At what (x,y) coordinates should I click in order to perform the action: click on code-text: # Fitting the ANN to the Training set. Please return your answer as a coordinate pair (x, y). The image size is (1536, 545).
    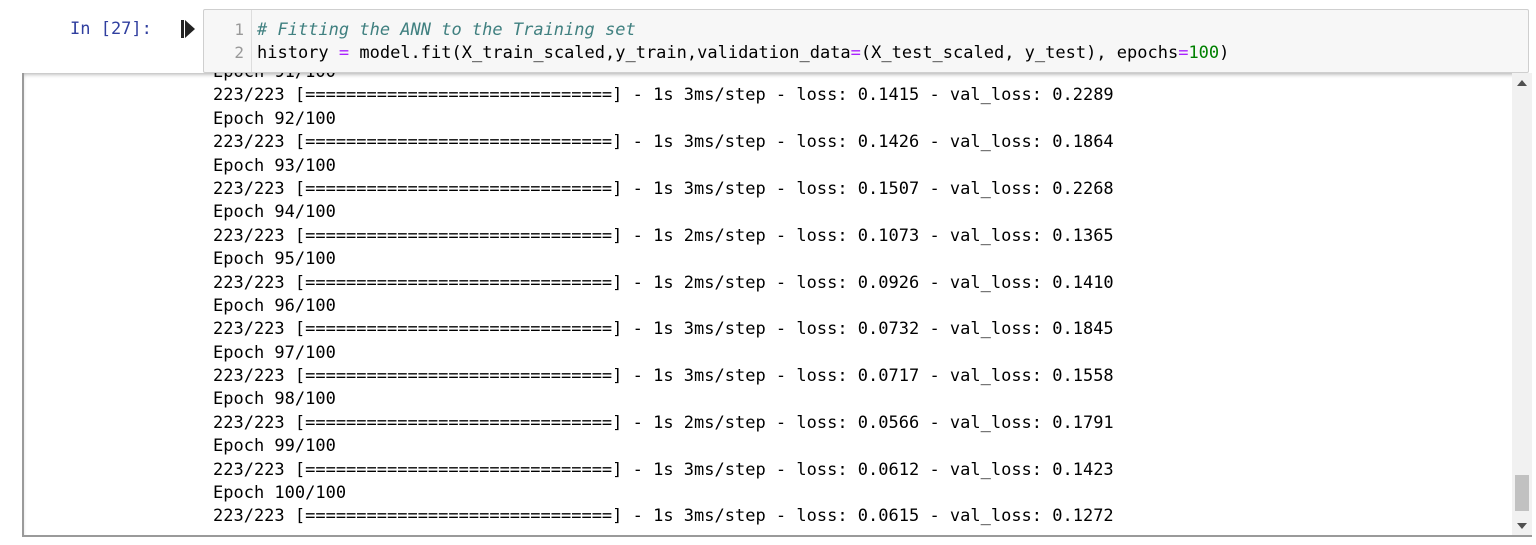
    Looking at the image, I should click on (446, 30).